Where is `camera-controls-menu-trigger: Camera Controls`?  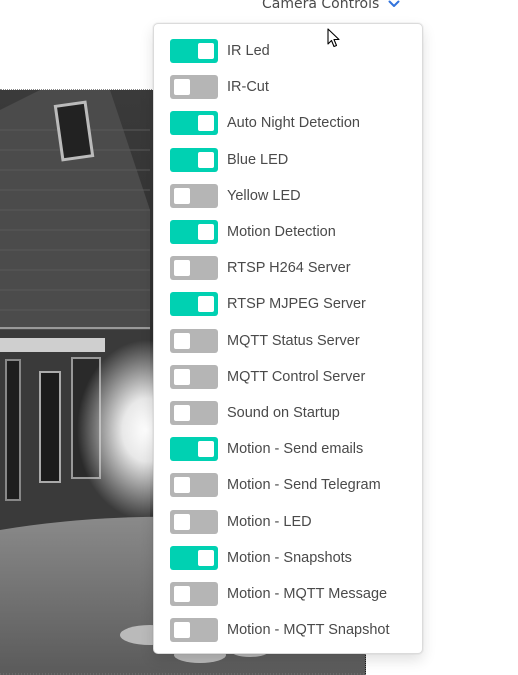
camera-controls-menu-trigger: Camera Controls is located at coordinates (331, 7).